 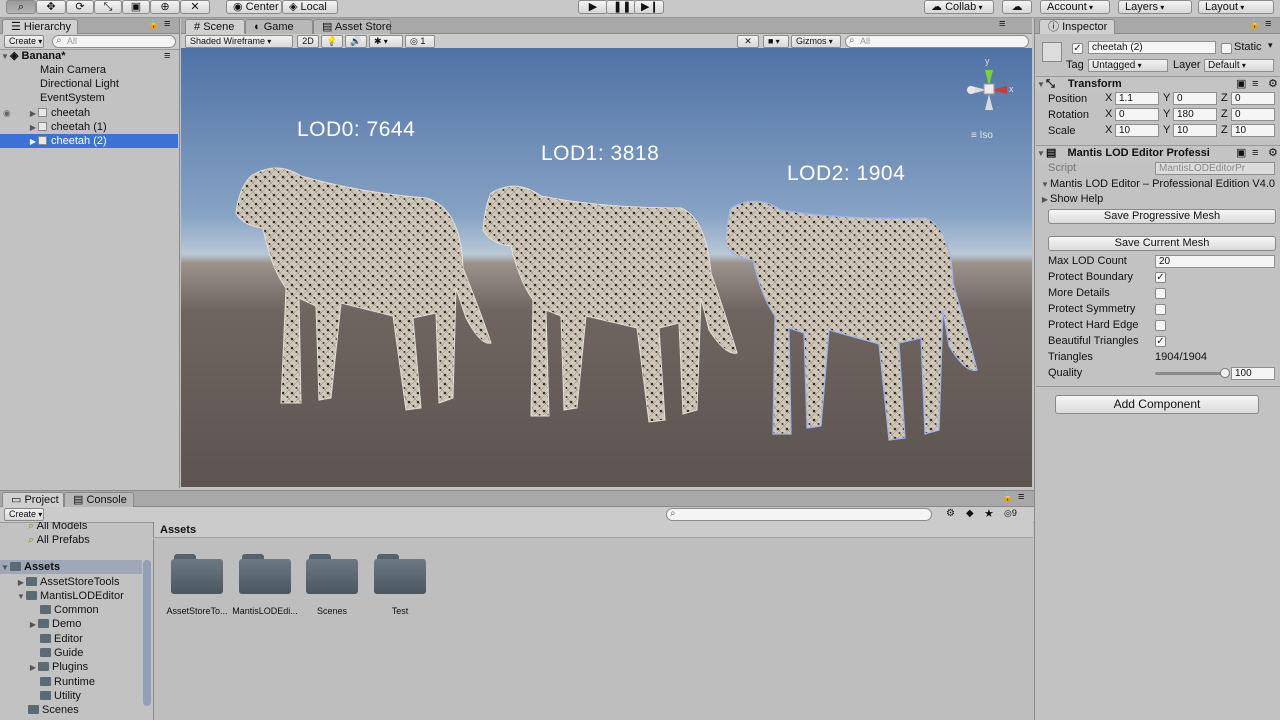 I want to click on scene-tools-button: ✕, so click(x=748, y=41).